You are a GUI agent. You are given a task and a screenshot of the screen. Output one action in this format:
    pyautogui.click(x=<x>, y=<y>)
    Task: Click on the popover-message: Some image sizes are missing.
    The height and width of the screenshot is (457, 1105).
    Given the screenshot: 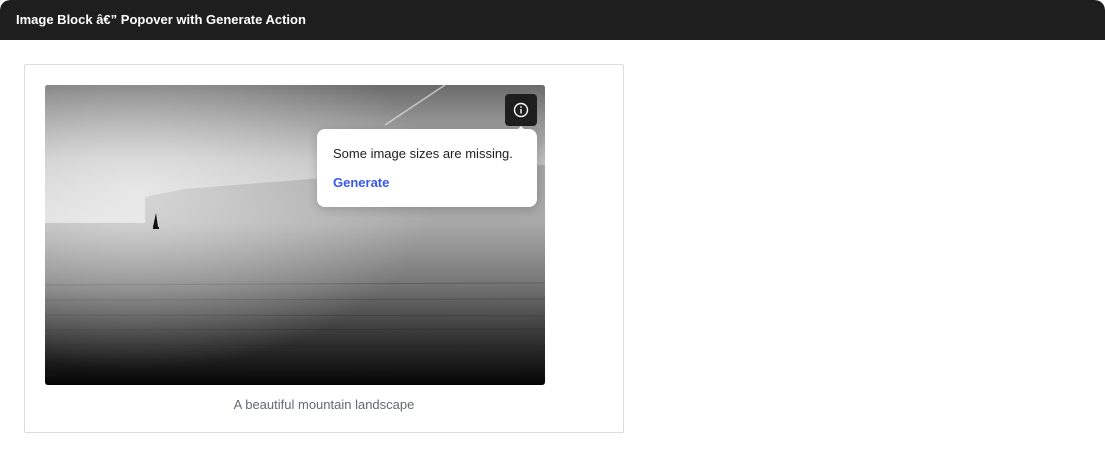 What is the action you would take?
    pyautogui.click(x=423, y=153)
    